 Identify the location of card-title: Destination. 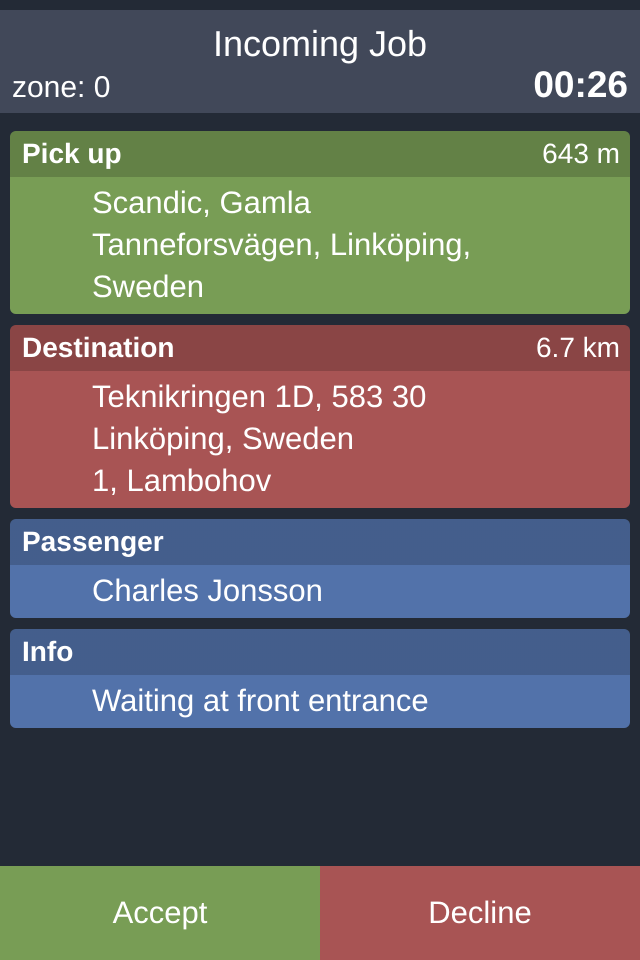
(98, 348).